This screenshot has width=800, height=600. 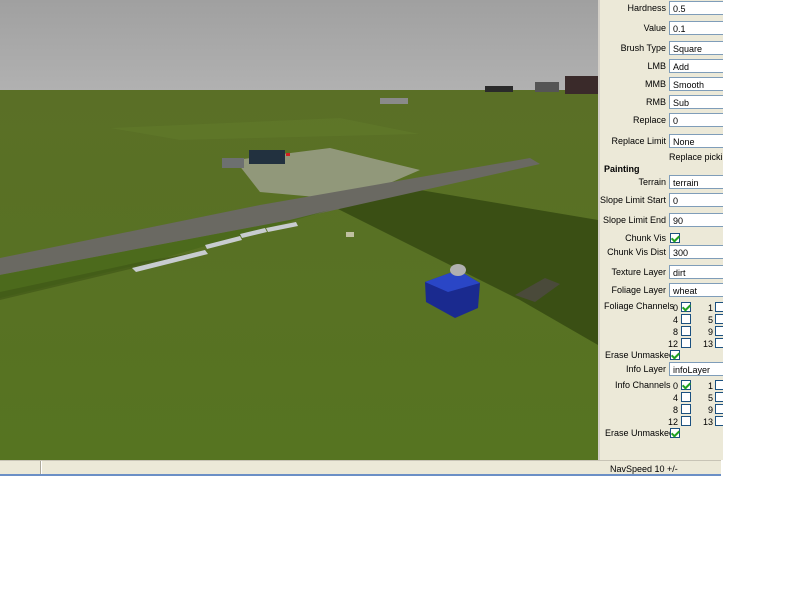 I want to click on replace-limit-select: None, so click(x=696, y=141).